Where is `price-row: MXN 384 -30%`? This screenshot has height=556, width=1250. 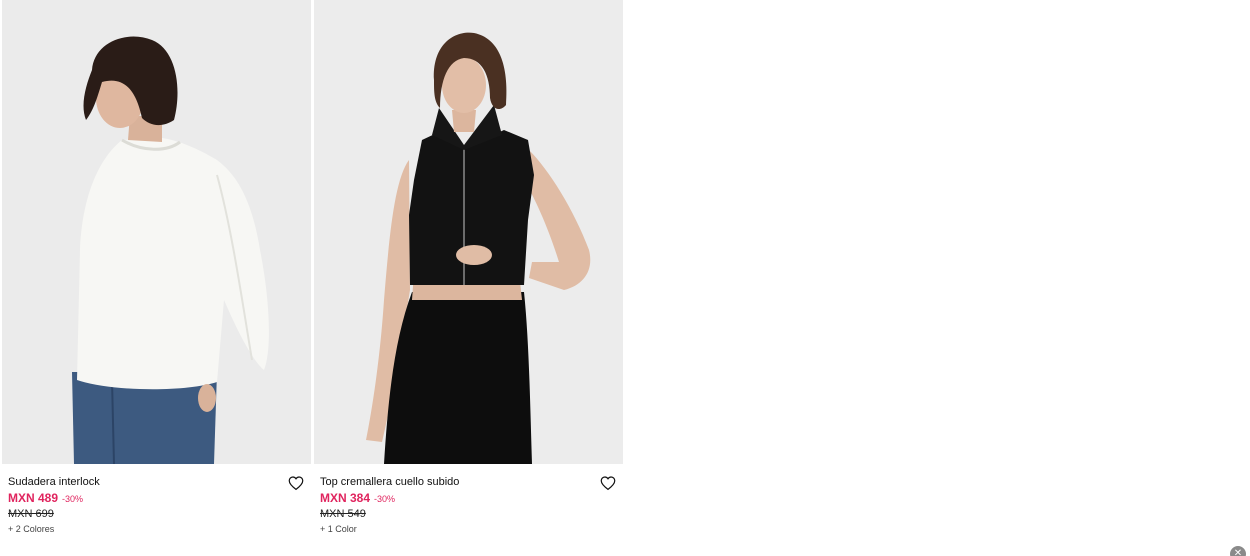 price-row: MXN 384 -30% is located at coordinates (468, 498).